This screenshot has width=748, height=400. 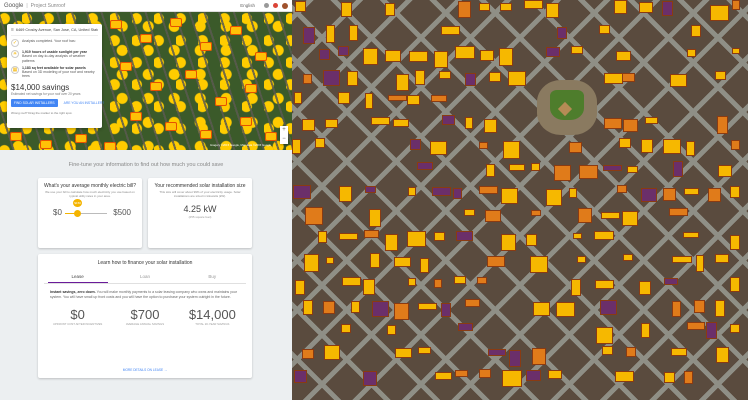 I want to click on apps-grid-icon, so click(x=266, y=5).